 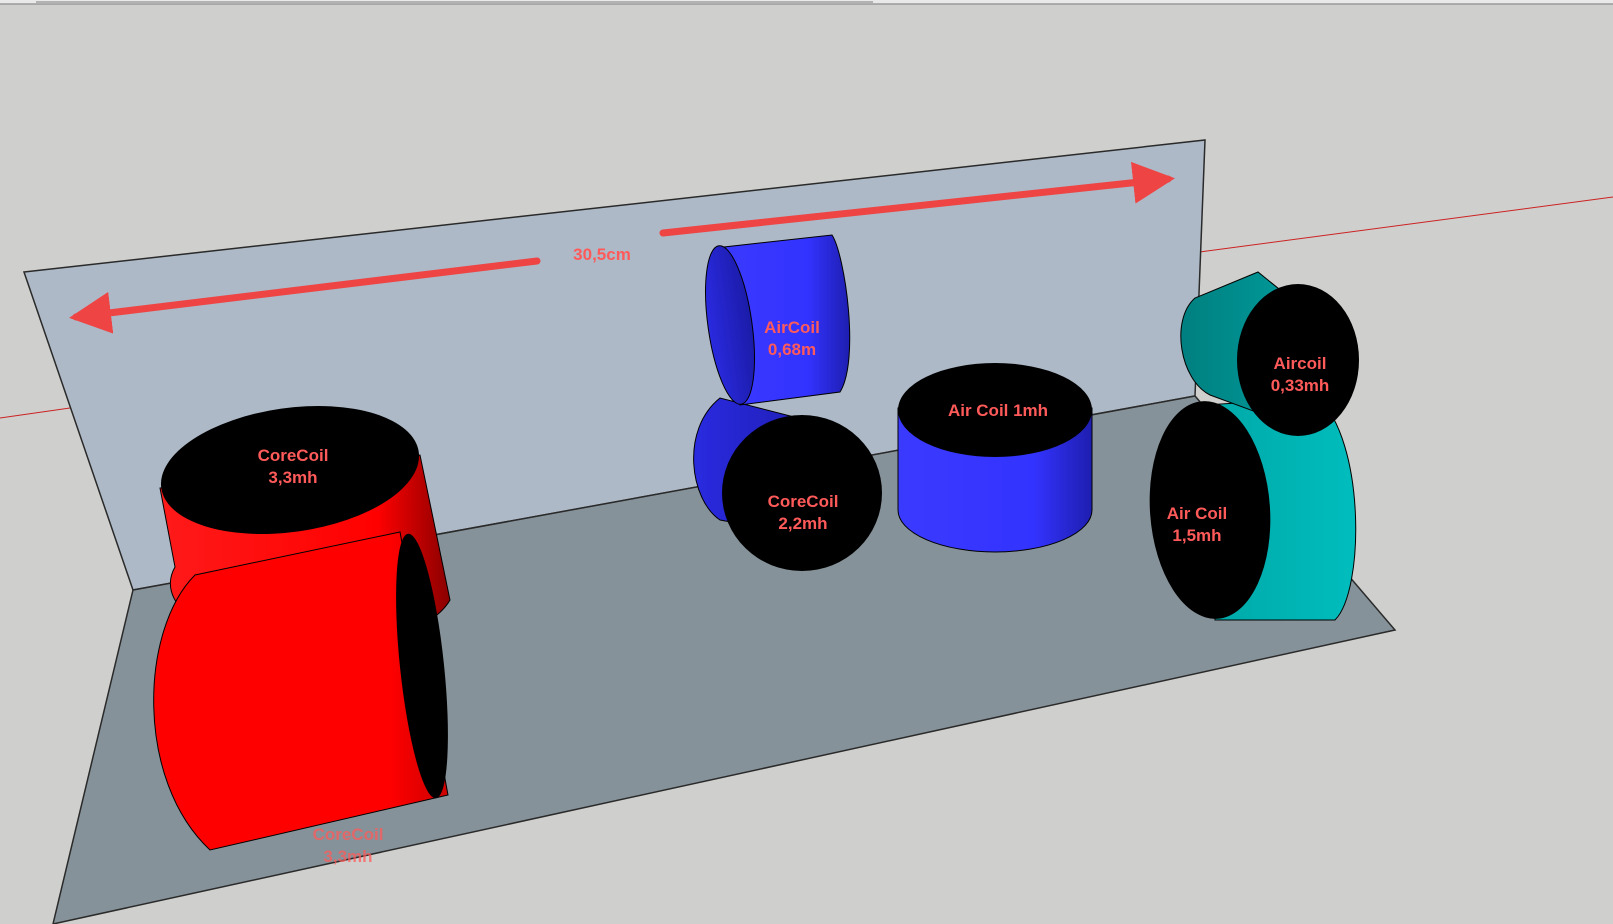 I want to click on corecoil-front-label-1: CoreCoil, so click(x=348, y=834).